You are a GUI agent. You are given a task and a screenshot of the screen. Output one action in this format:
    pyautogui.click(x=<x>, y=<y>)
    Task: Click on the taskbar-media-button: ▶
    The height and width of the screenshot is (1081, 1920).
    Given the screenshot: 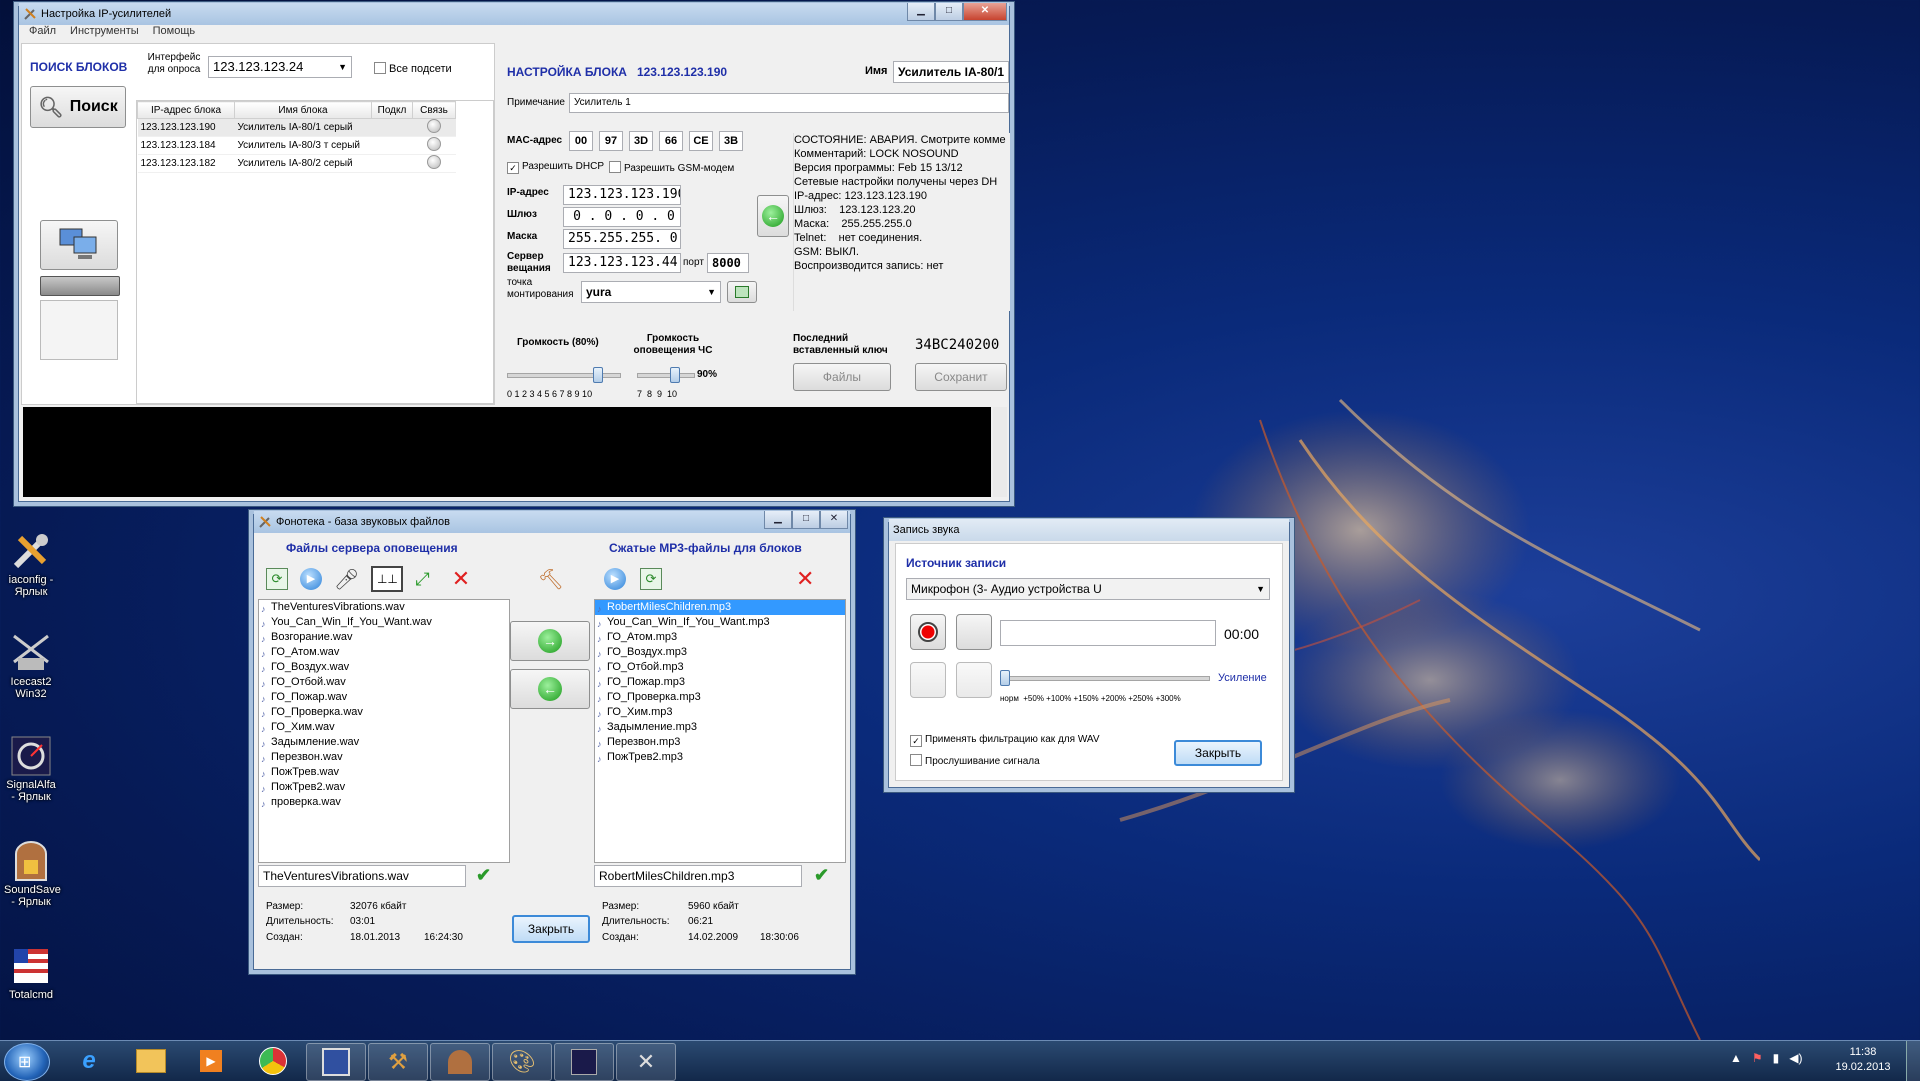 What is the action you would take?
    pyautogui.click(x=211, y=1061)
    